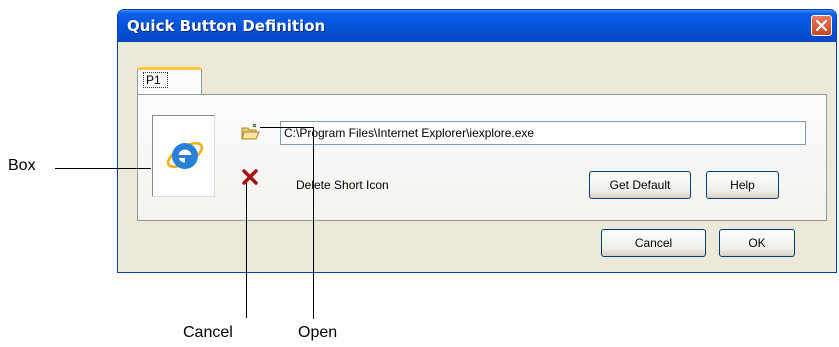 Image resolution: width=839 pixels, height=347 pixels. What do you see at coordinates (653, 243) in the screenshot?
I see `cancel-button: Cancel` at bounding box center [653, 243].